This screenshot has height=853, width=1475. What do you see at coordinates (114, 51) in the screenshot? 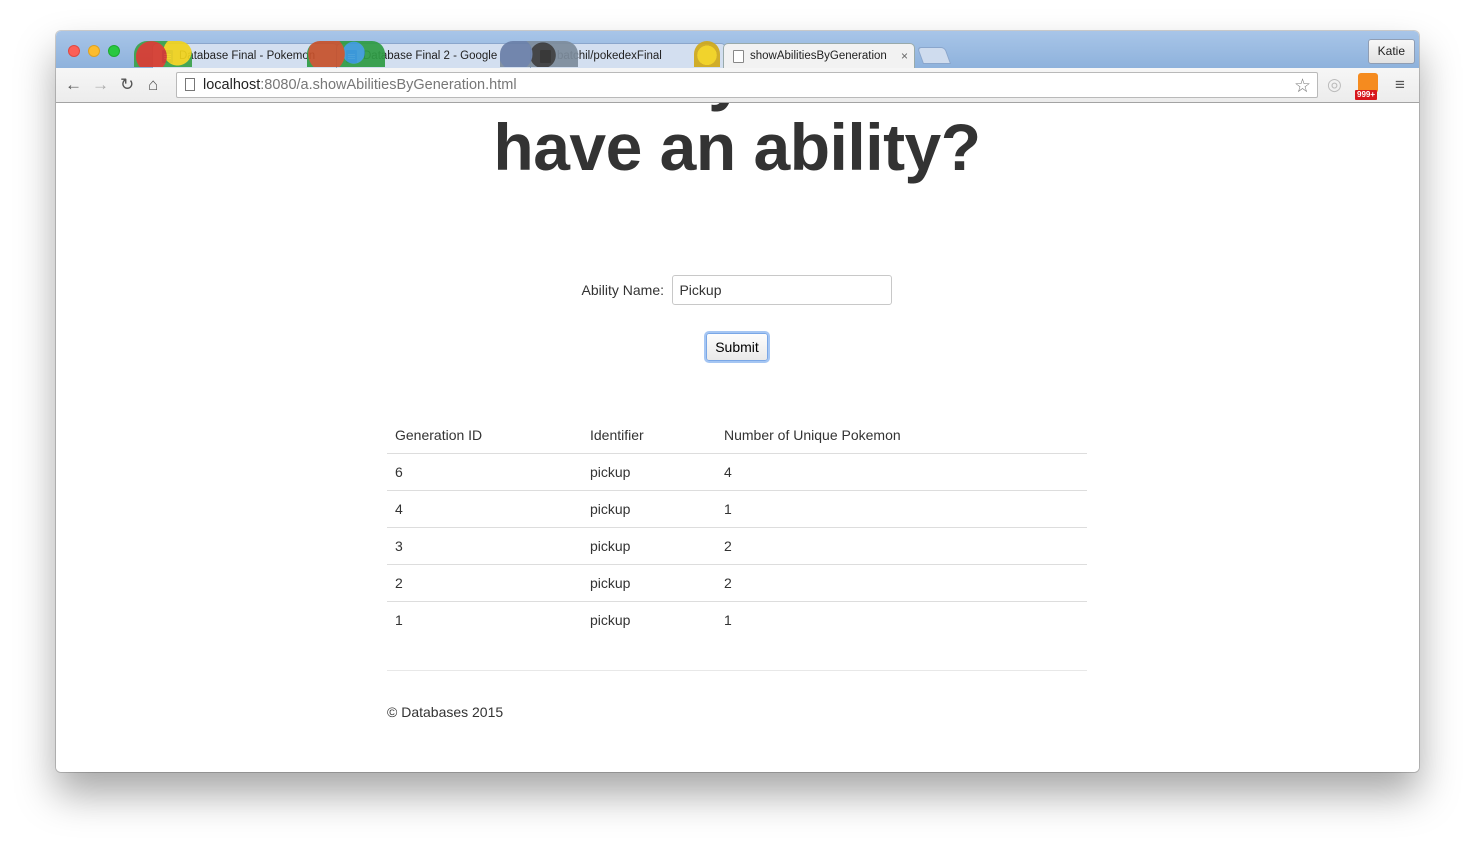
I see `window-maximize-button` at bounding box center [114, 51].